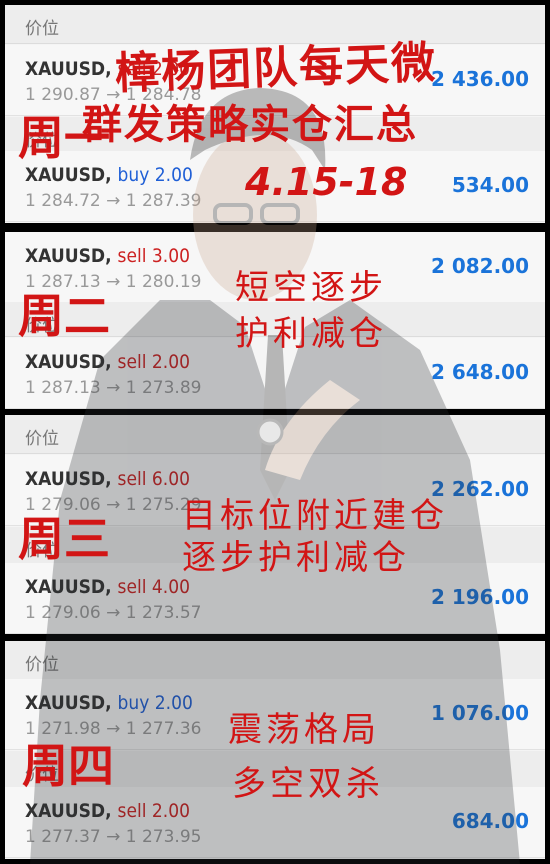 Image resolution: width=550 pixels, height=864 pixels. I want to click on trade-profit: 2 082.00, so click(479, 266).